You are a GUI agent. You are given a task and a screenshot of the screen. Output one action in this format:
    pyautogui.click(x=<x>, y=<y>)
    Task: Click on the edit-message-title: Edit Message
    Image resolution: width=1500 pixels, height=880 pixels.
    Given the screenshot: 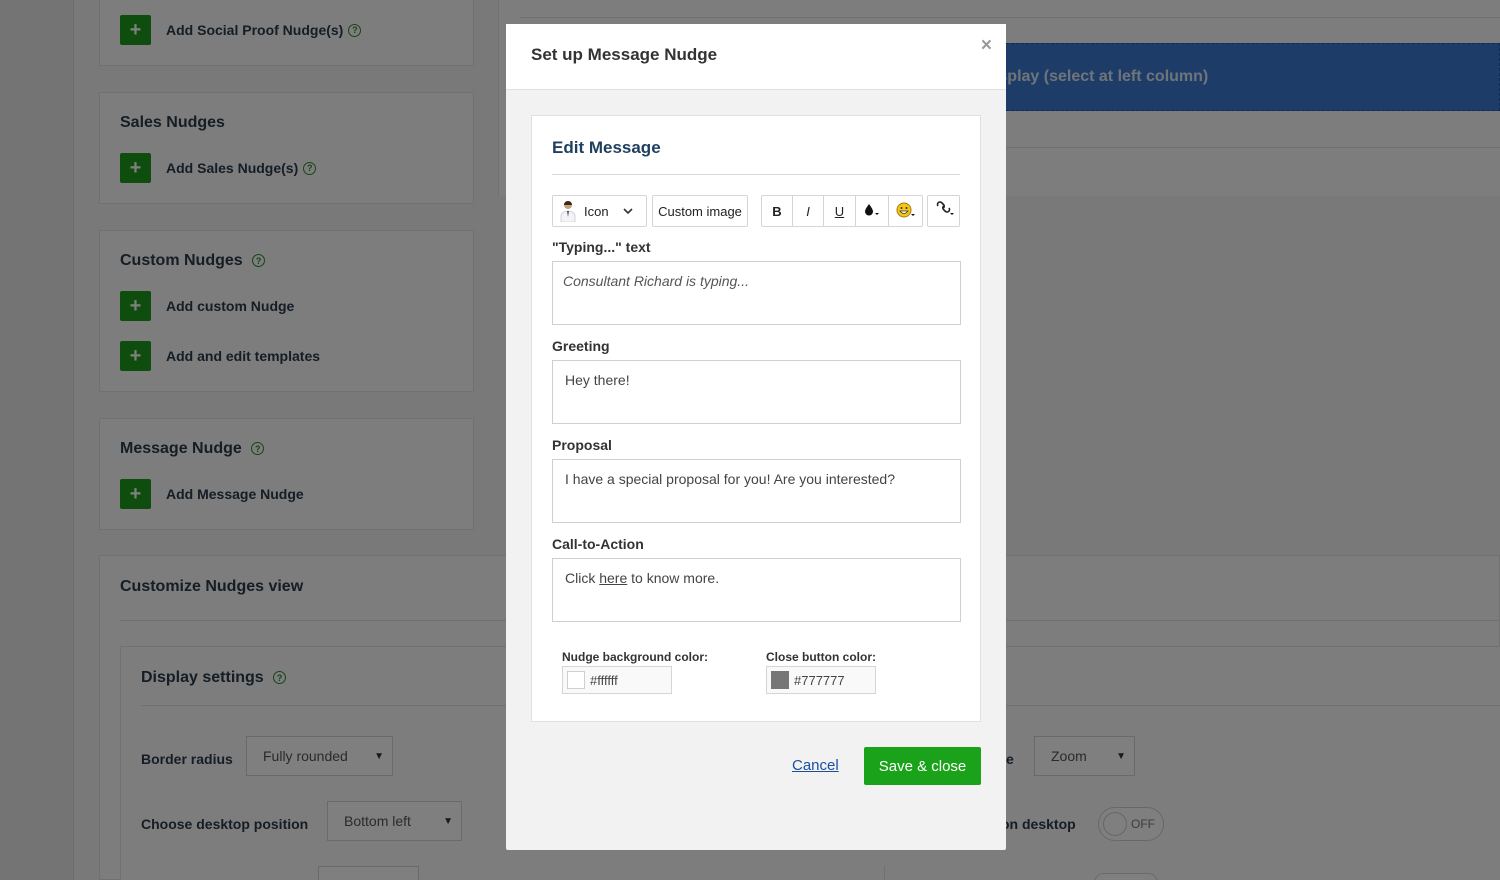 What is the action you would take?
    pyautogui.click(x=606, y=147)
    